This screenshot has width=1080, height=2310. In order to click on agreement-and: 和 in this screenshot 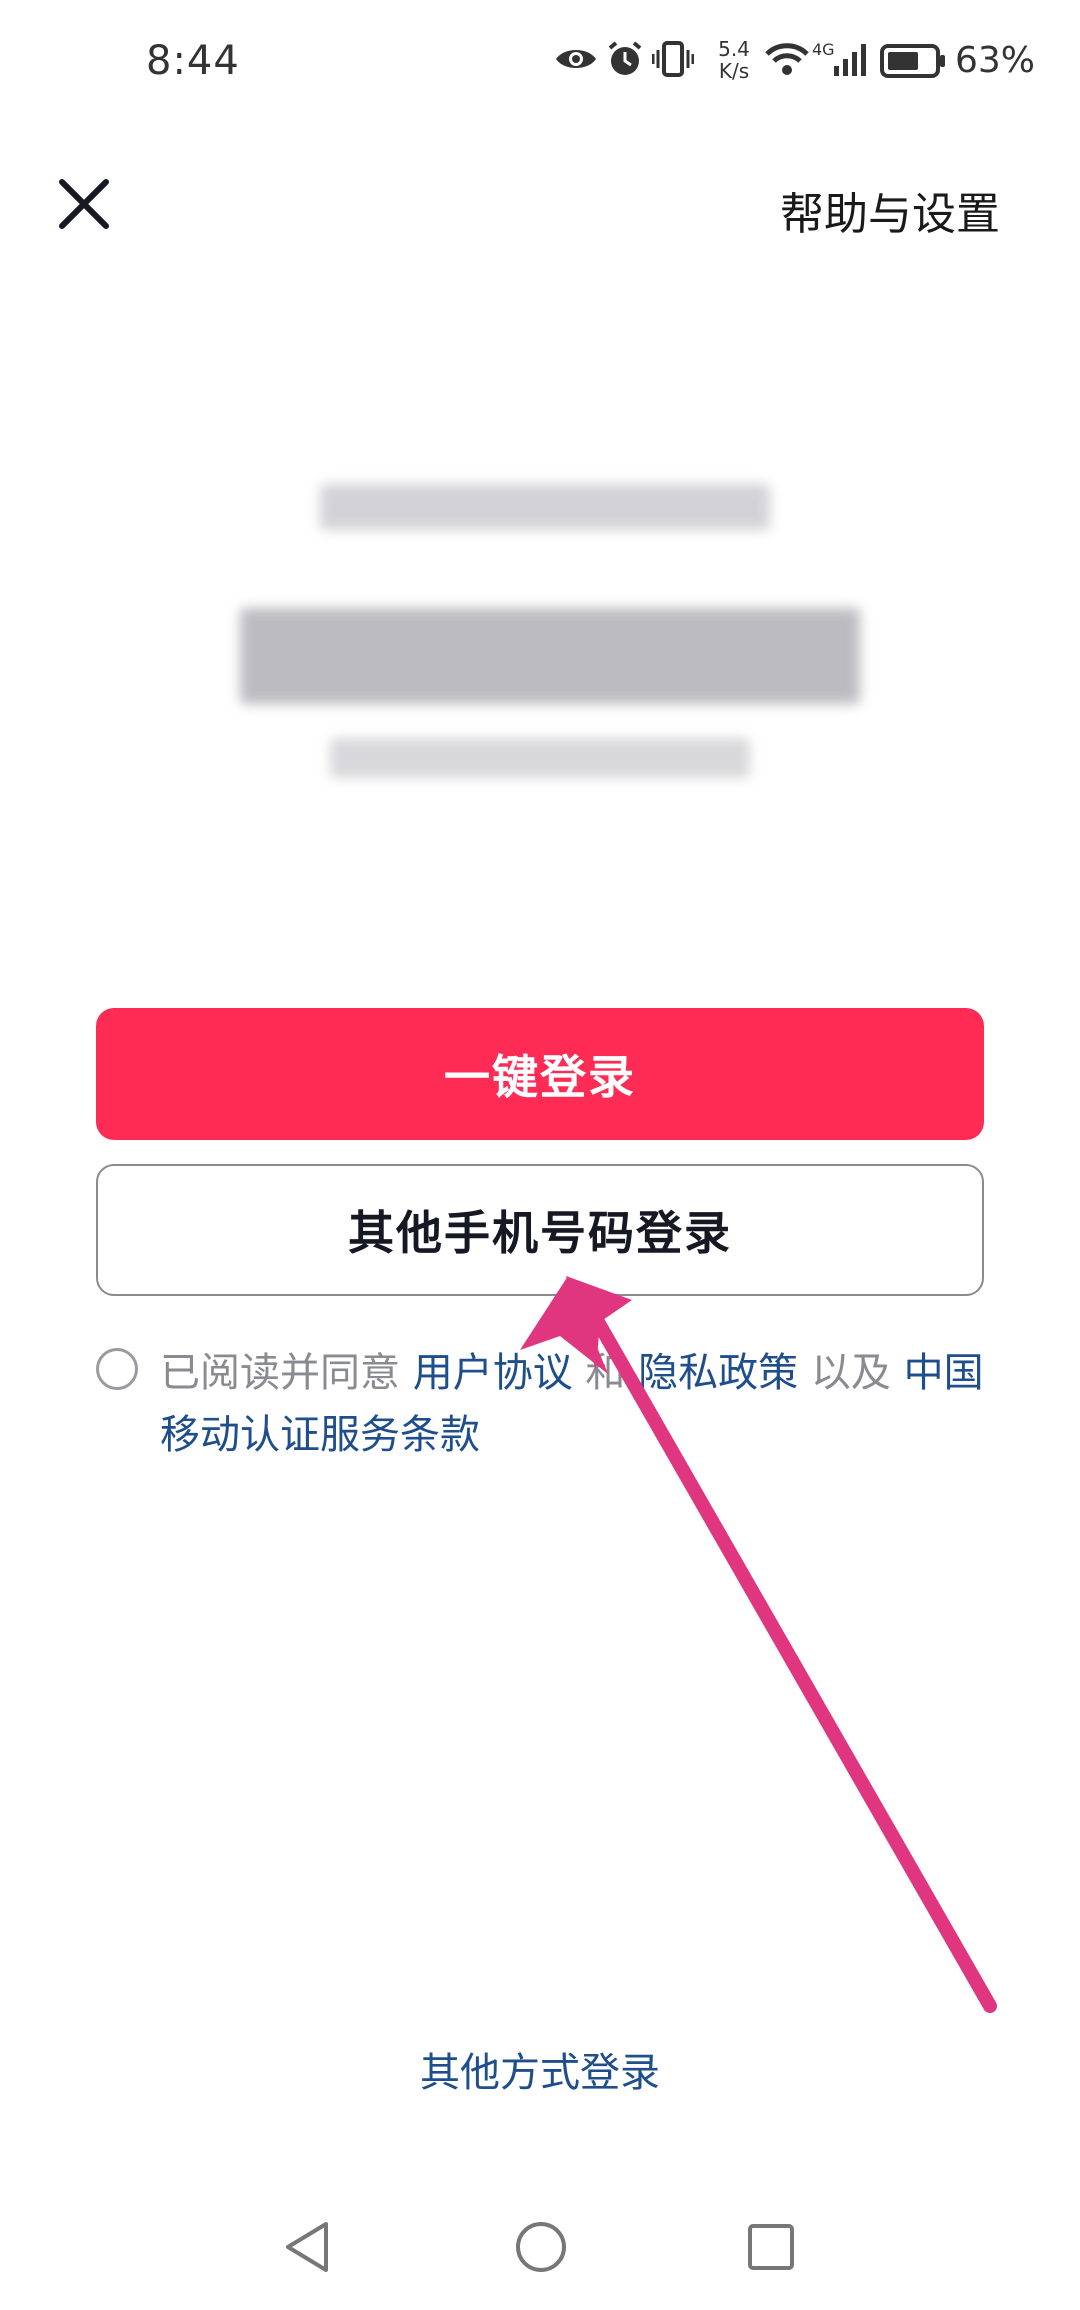, I will do `click(605, 1373)`.